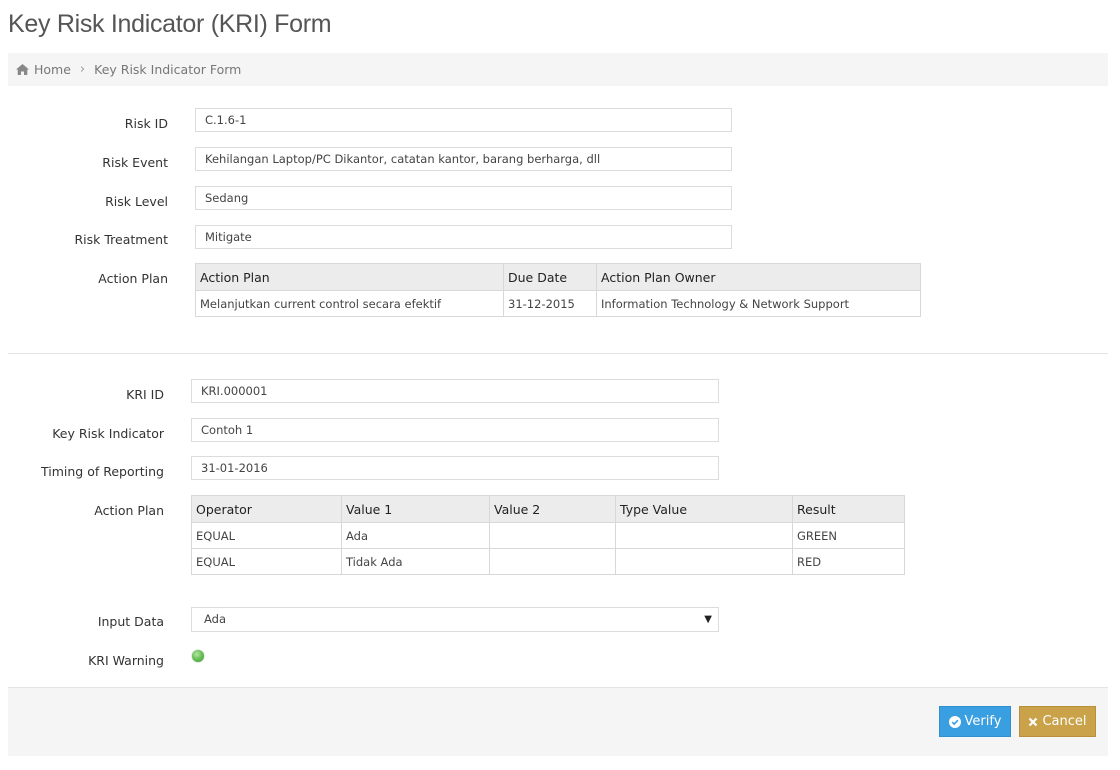 The width and height of the screenshot is (1120, 770). What do you see at coordinates (266, 509) in the screenshot?
I see `column-header: Operator` at bounding box center [266, 509].